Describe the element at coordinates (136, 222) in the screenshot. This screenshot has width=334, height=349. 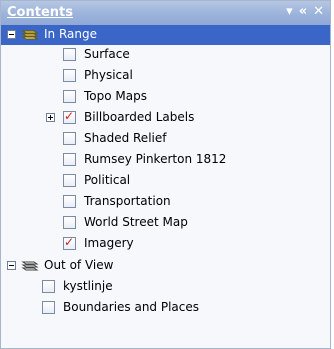
I see `layer-label: World Street Map` at that location.